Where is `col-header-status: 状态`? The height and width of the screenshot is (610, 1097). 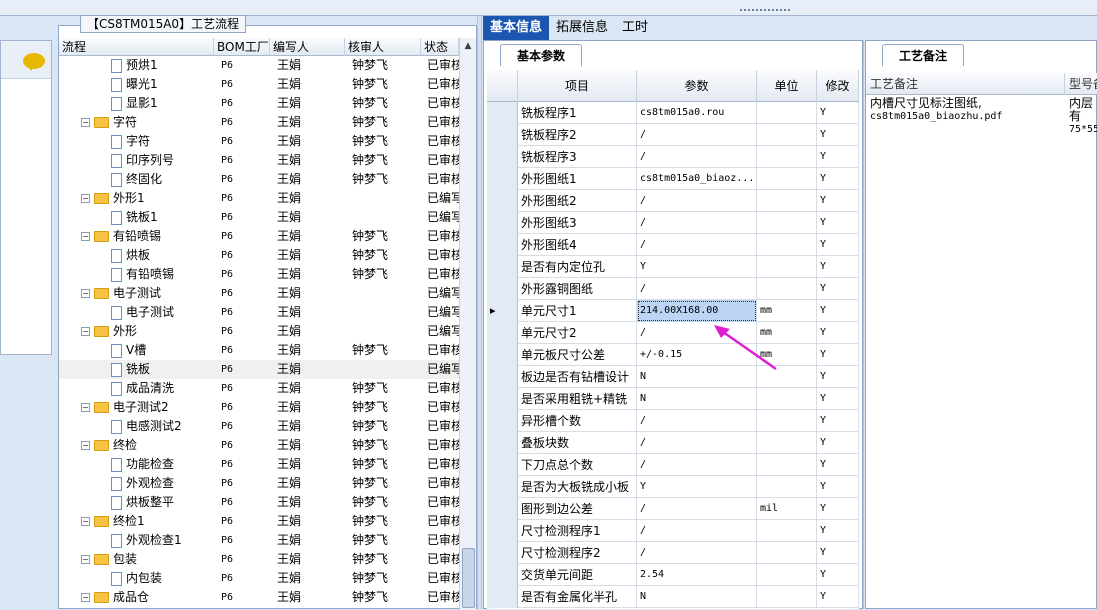 col-header-status: 状态 is located at coordinates (440, 47).